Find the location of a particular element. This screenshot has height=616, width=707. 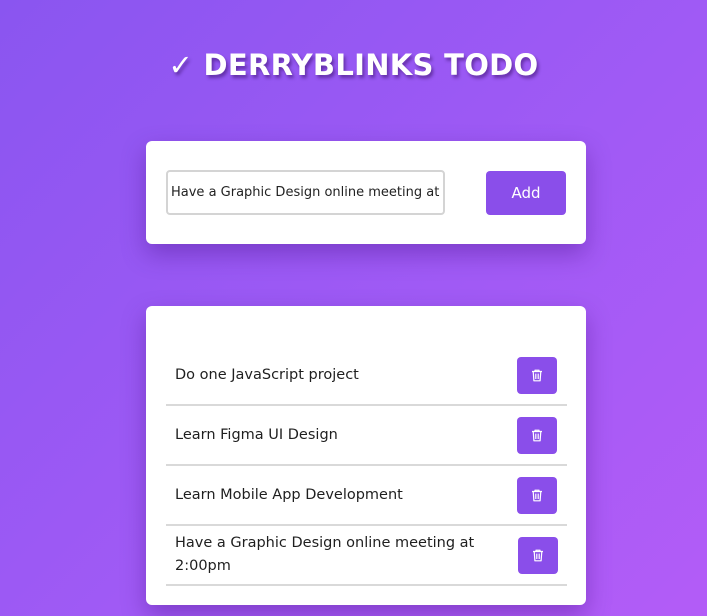

todo-item: Learn Mobile App Development is located at coordinates (366, 496).